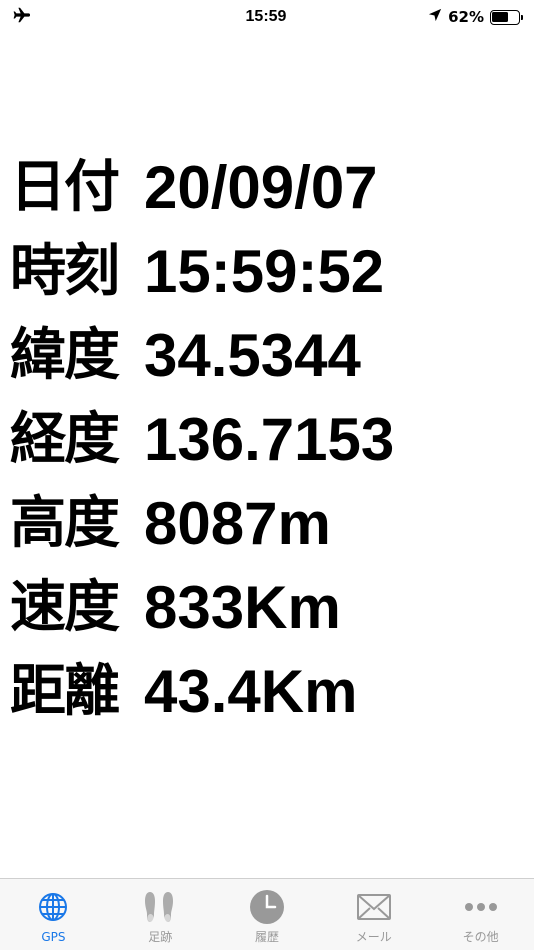  Describe the element at coordinates (252, 355) in the screenshot. I see `readout-value: 34.5344` at that location.